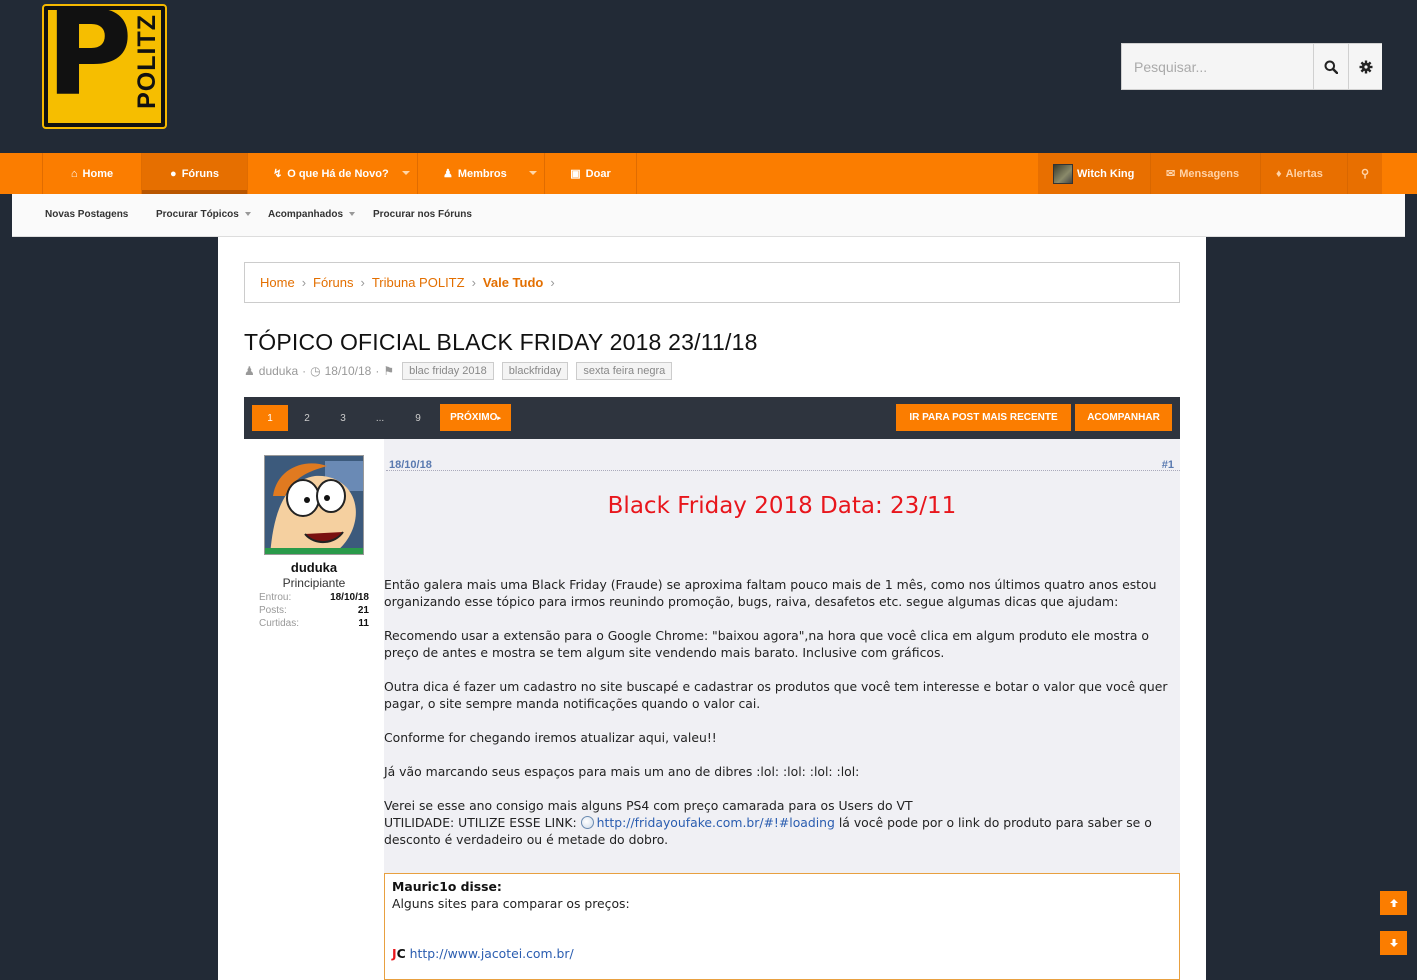  What do you see at coordinates (418, 282) in the screenshot?
I see `breadcrumb-tribuna: Tribuna POLITZ` at bounding box center [418, 282].